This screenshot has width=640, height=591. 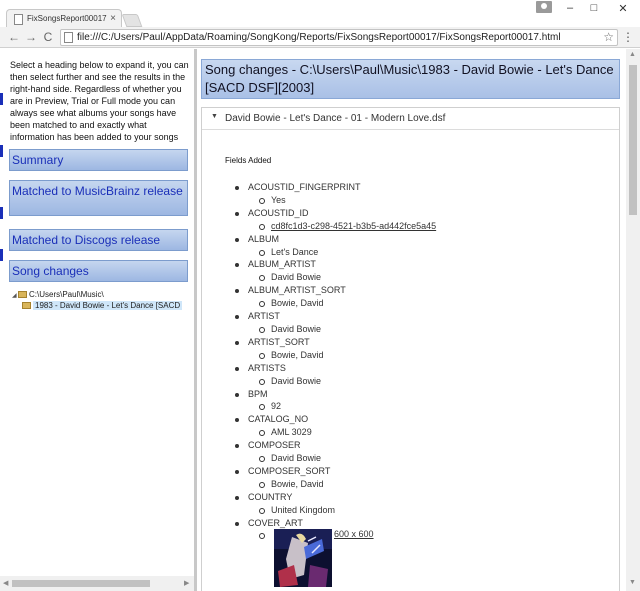 I want to click on field-name: ALBUM, so click(x=421, y=239).